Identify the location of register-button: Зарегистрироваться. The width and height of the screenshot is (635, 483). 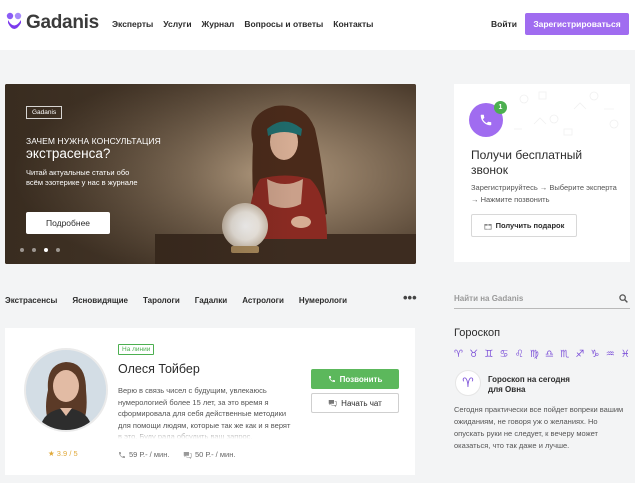
(577, 24).